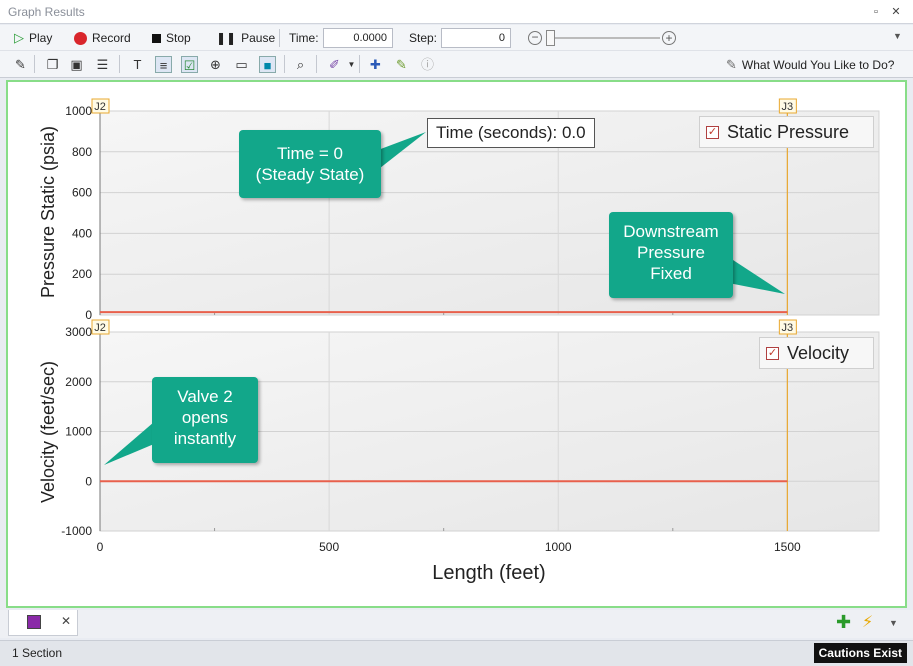 The image size is (913, 666). Describe the element at coordinates (267, 64) in the screenshot. I see `fill-icon: ■` at that location.